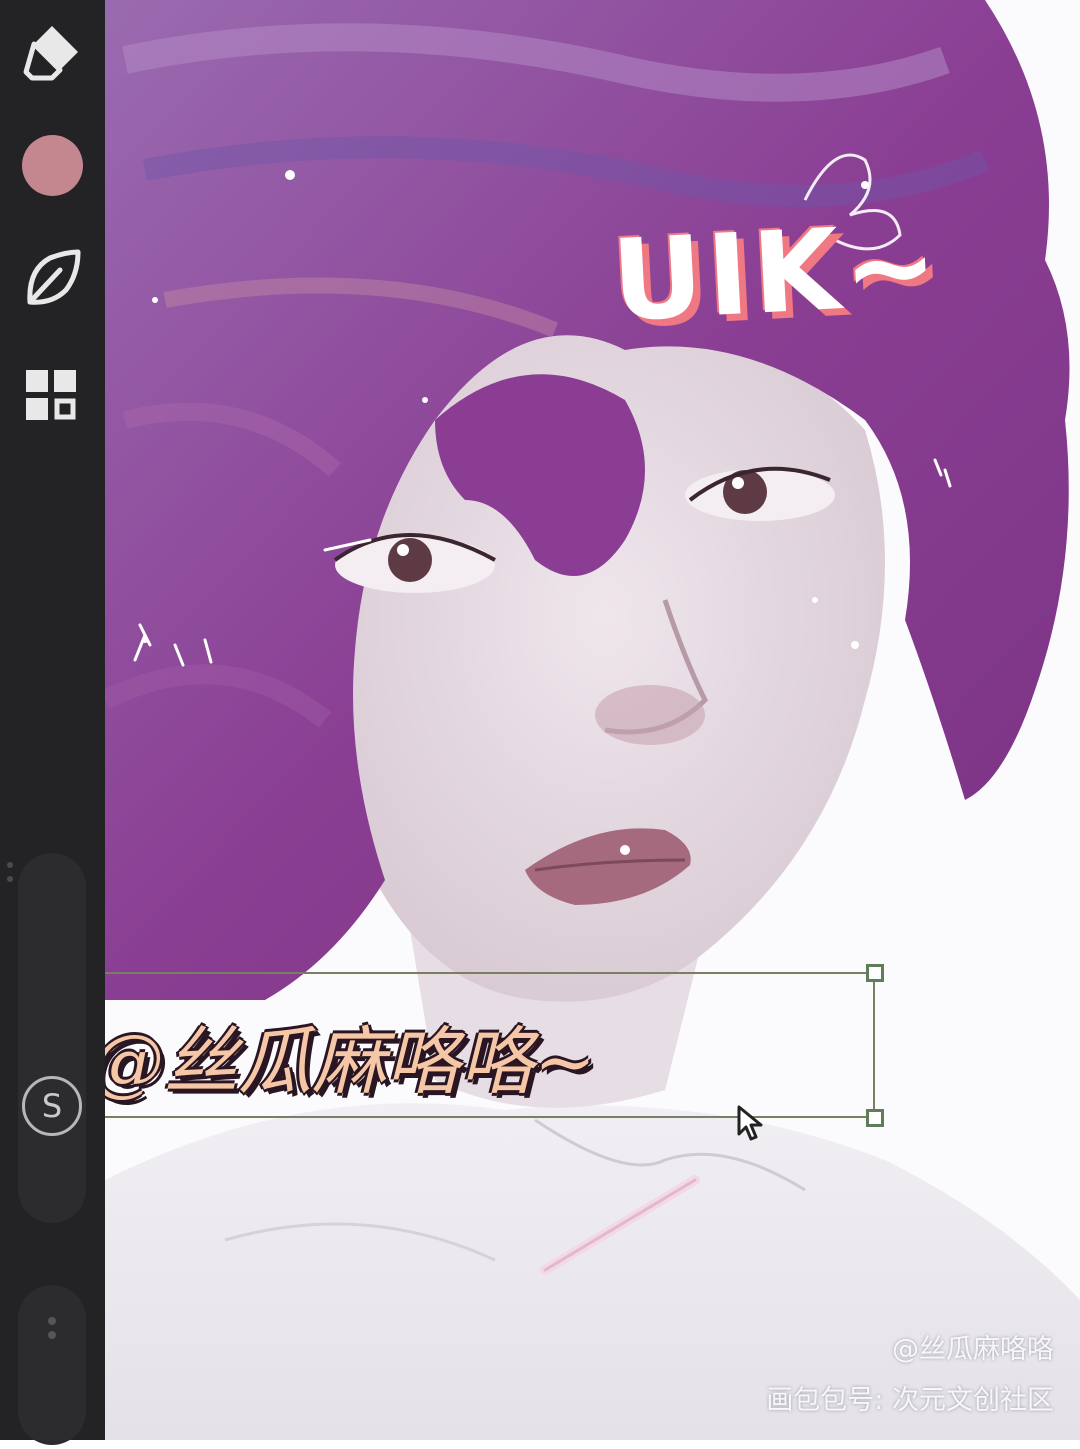  Describe the element at coordinates (776, 273) in the screenshot. I see `title-sticker: UIK~` at that location.